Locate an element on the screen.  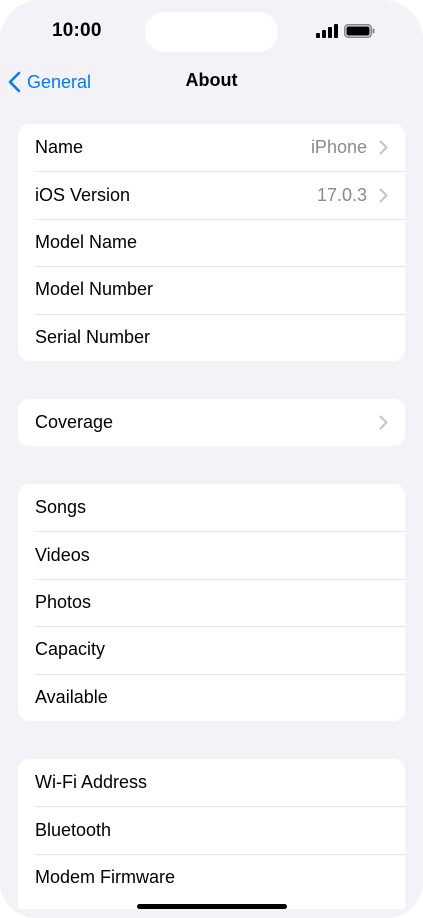
photos-row: Photos is located at coordinates (211, 602).